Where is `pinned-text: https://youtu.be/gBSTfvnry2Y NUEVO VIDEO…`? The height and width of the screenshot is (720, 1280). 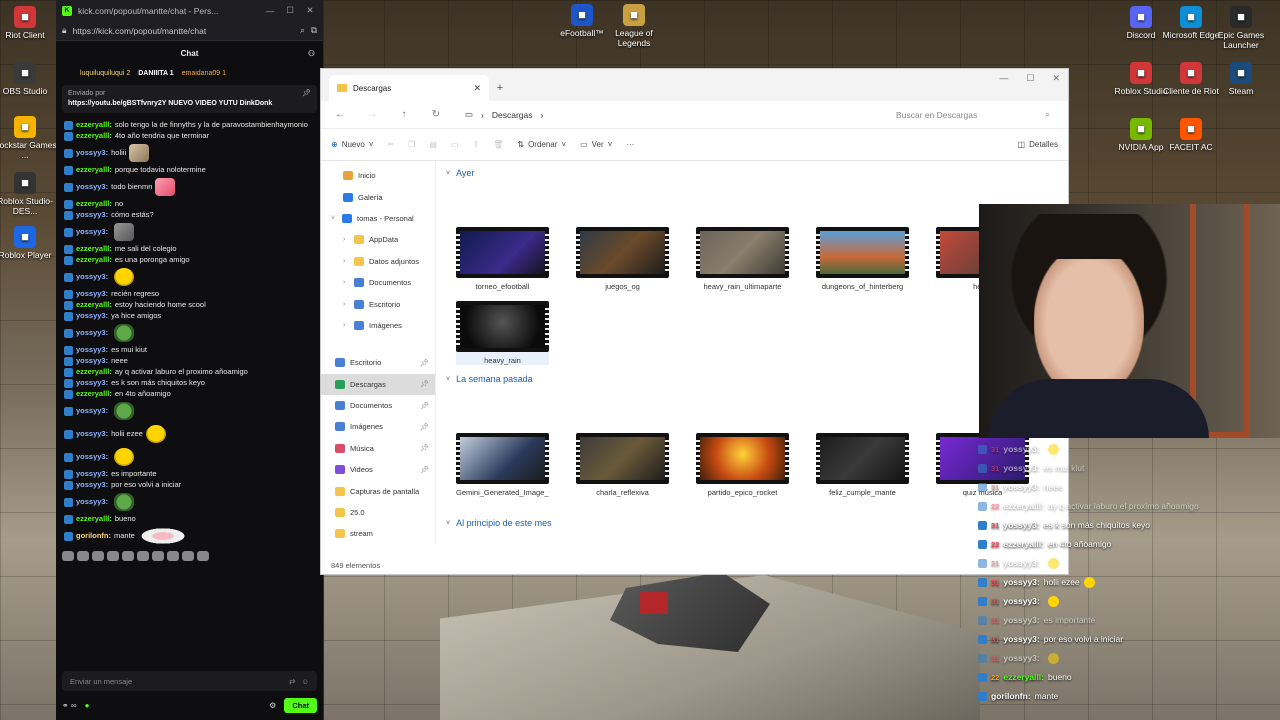
pinned-text: https://youtu.be/gBSTfvnry2Y NUEVO VIDEO… is located at coordinates (189, 104).